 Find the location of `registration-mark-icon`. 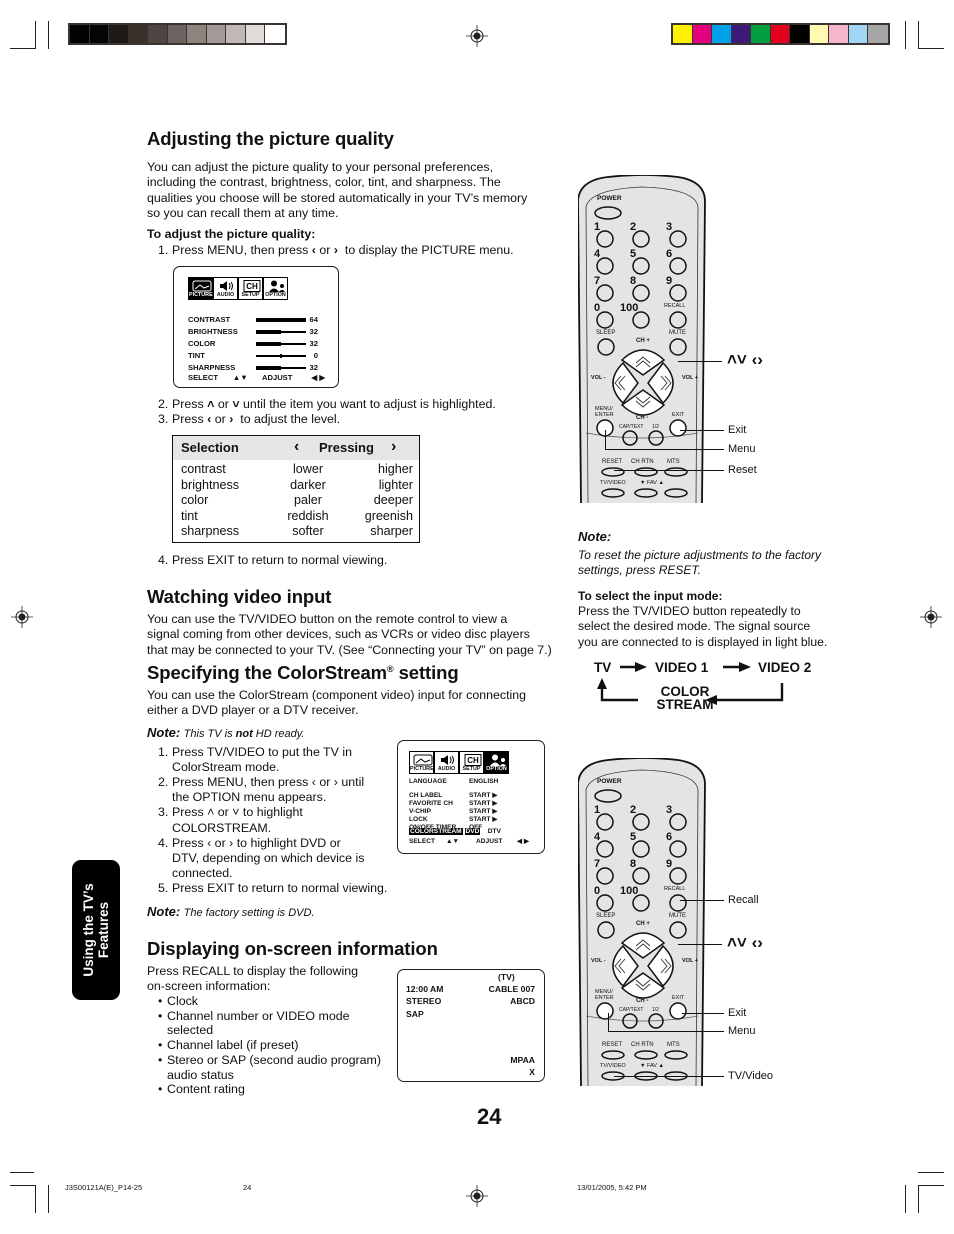

registration-mark-icon is located at coordinates (22, 617).